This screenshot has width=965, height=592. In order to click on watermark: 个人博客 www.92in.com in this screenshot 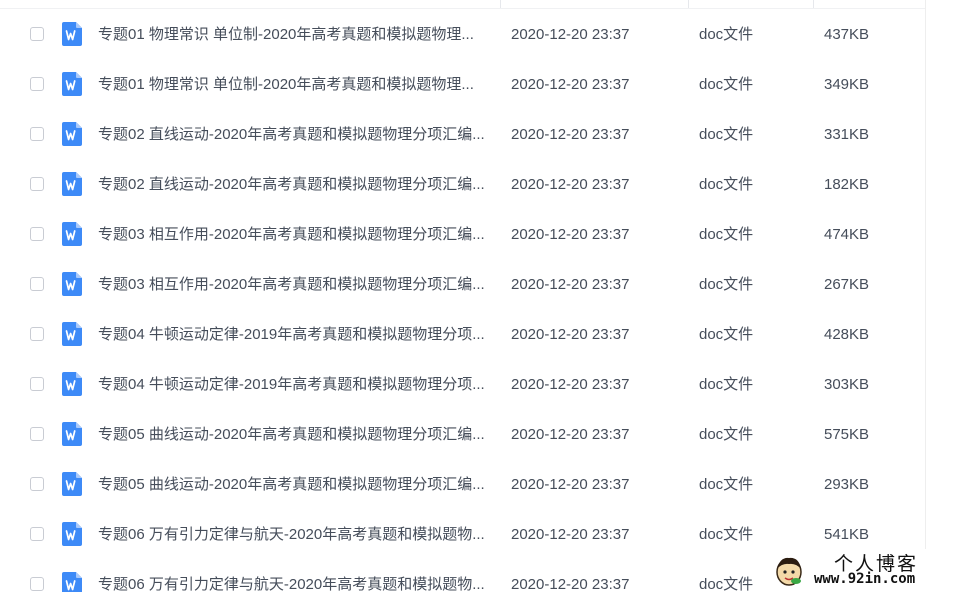, I will do `click(866, 570)`.